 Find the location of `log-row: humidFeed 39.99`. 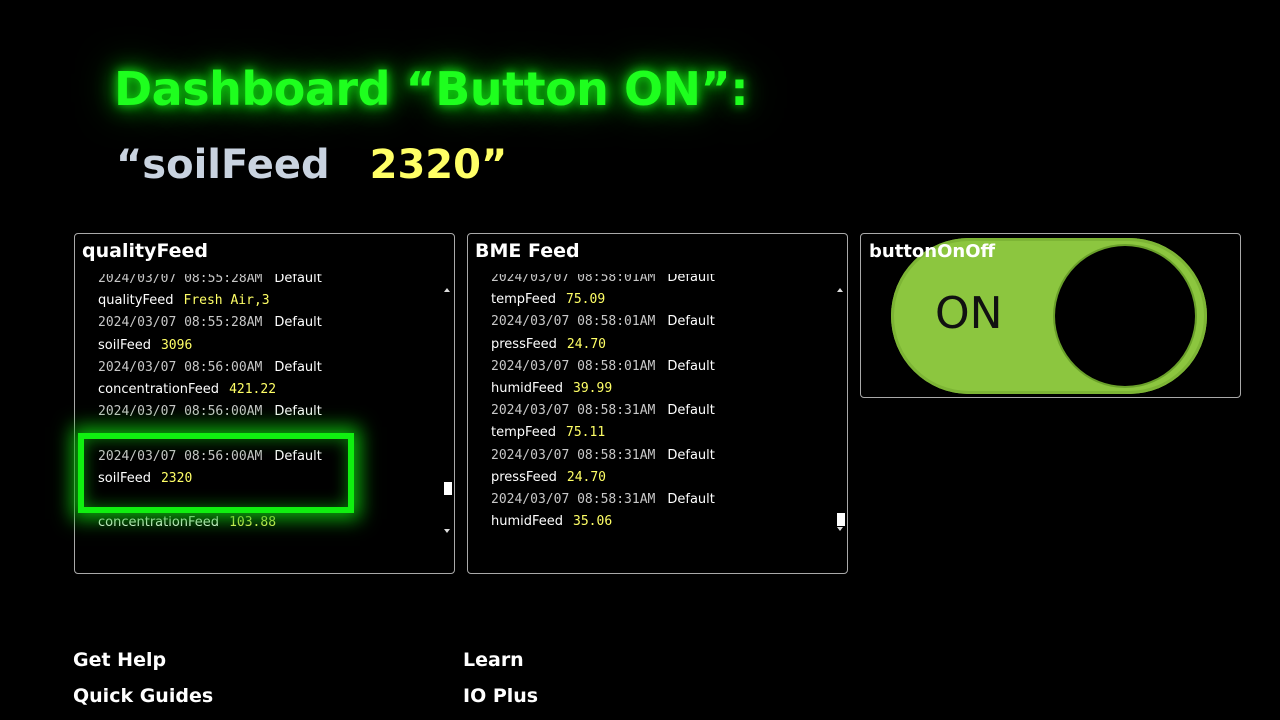

log-row: humidFeed 39.99 is located at coordinates (603, 389).